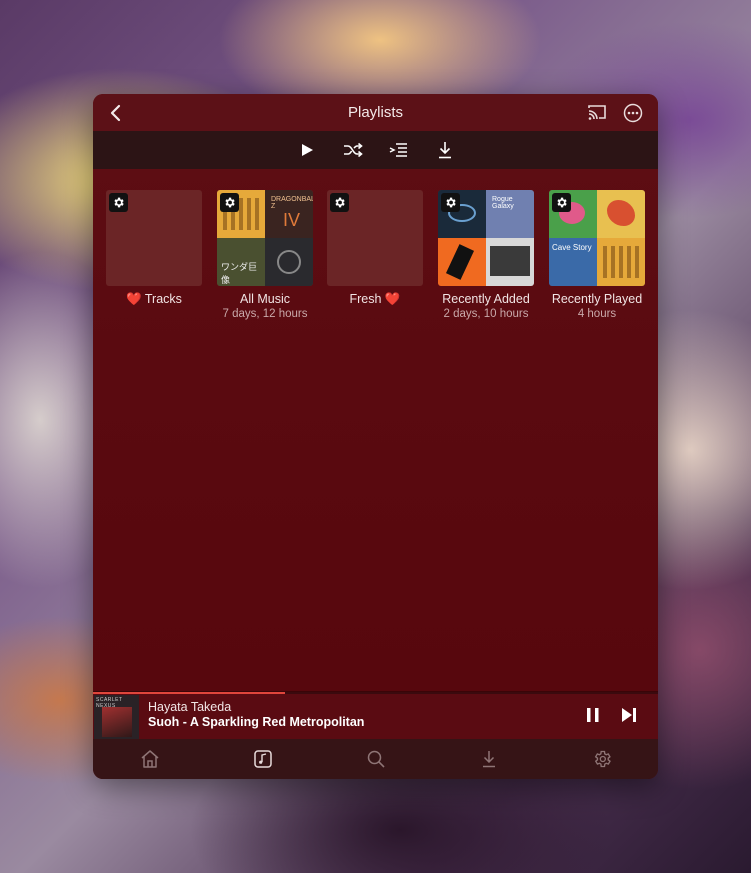  What do you see at coordinates (154, 299) in the screenshot?
I see `playlist-title: ❤️ Tracks` at bounding box center [154, 299].